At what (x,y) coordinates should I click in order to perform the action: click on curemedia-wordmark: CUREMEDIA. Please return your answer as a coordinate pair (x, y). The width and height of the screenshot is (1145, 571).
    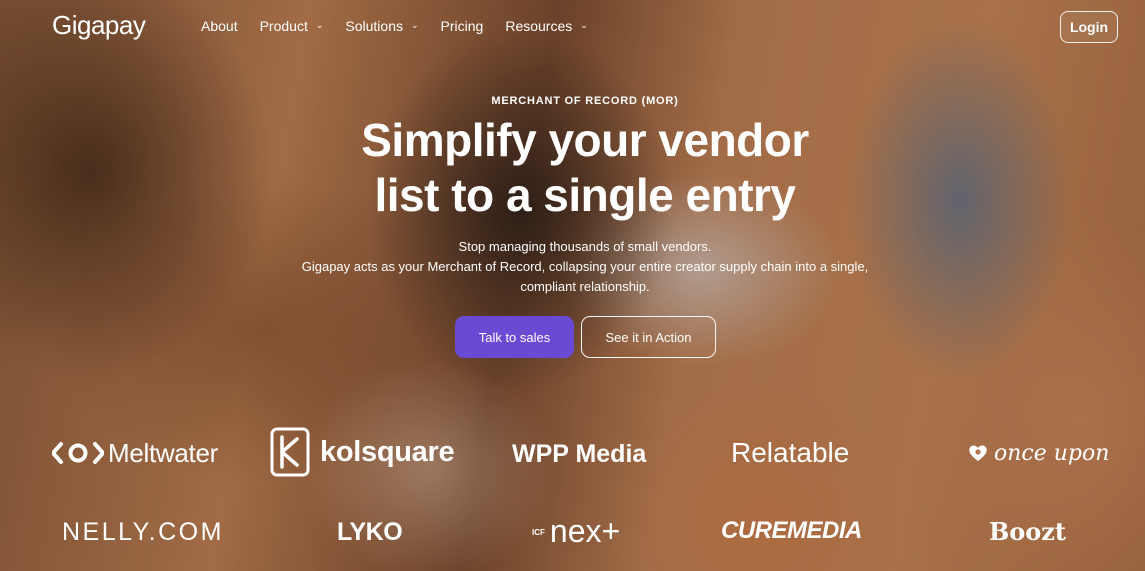
    Looking at the image, I should click on (791, 530).